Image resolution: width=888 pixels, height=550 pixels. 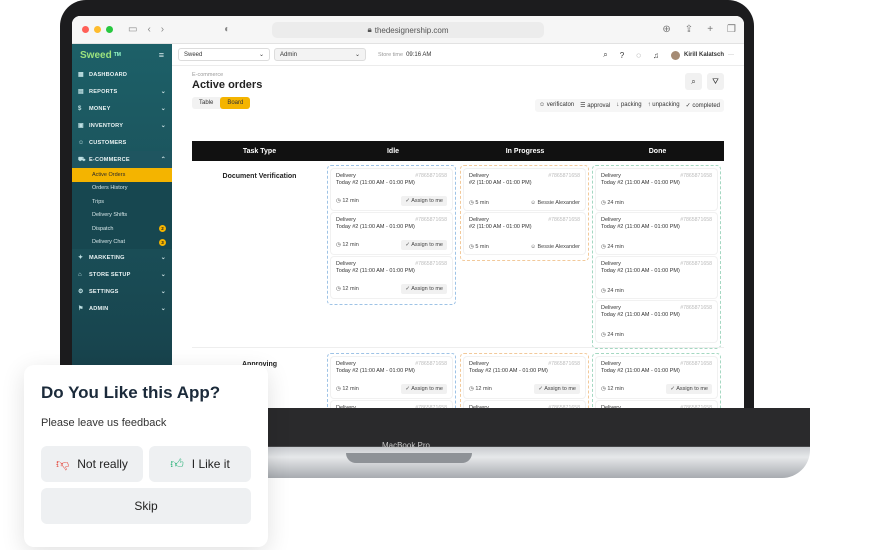 I want to click on like-it-button: 👍︎ I Like it, so click(x=200, y=464).